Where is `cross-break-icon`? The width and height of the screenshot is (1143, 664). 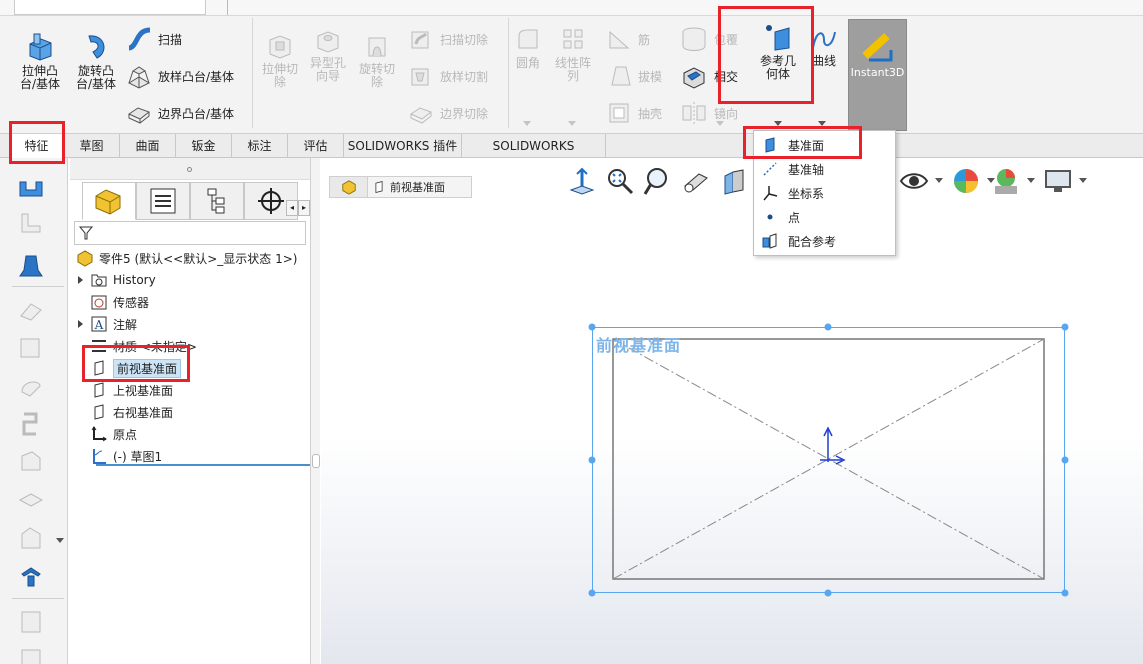 cross-break-icon is located at coordinates (31, 424).